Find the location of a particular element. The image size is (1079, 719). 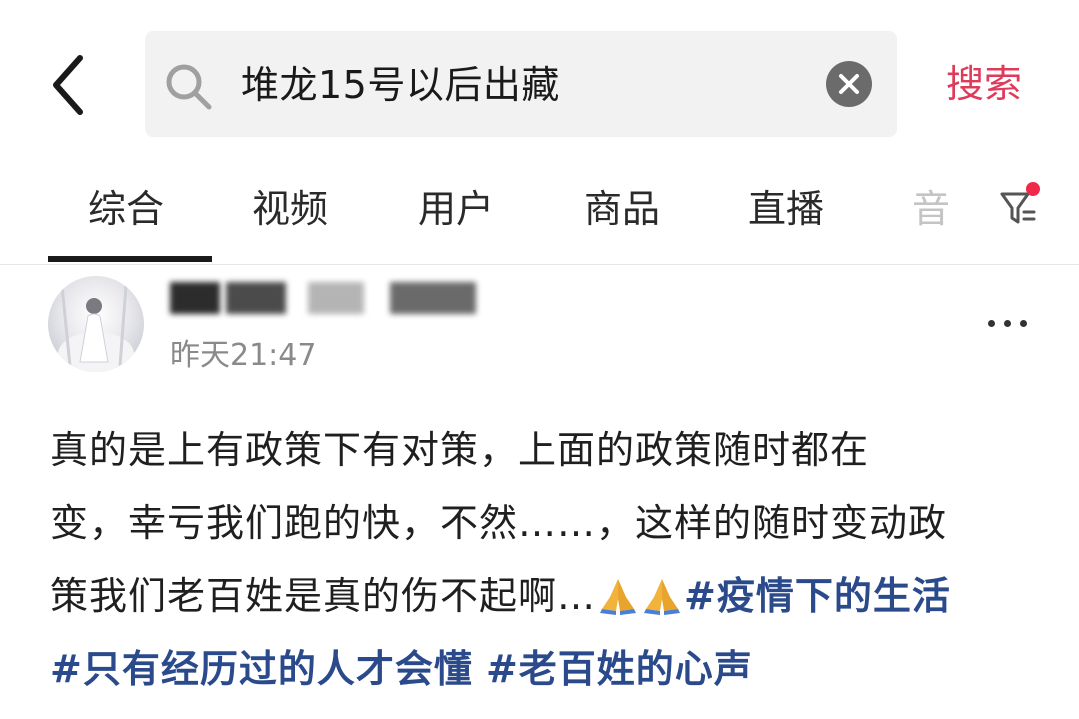

filter-button is located at coordinates (1020, 206).